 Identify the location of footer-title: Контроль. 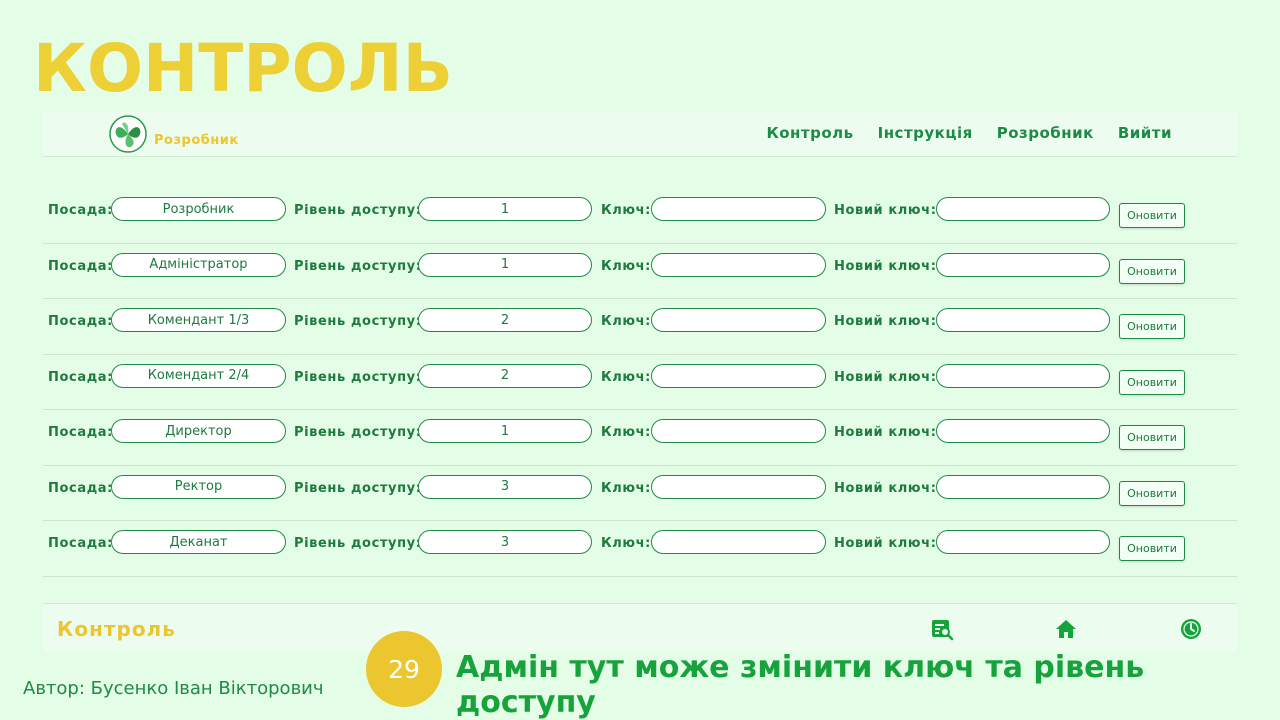
(116, 629).